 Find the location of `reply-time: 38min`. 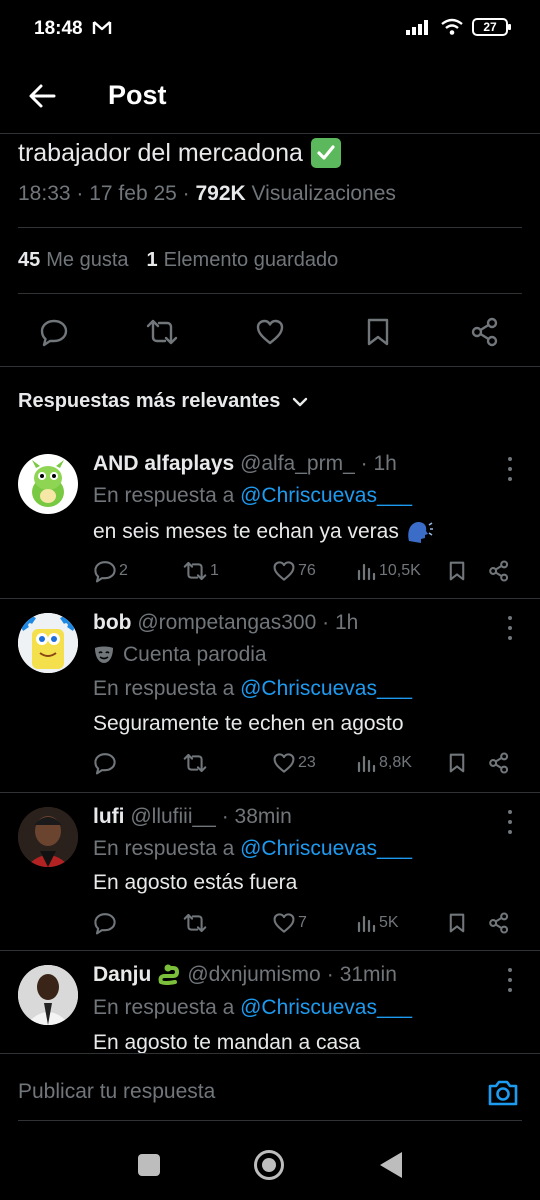

reply-time: 38min is located at coordinates (263, 816).